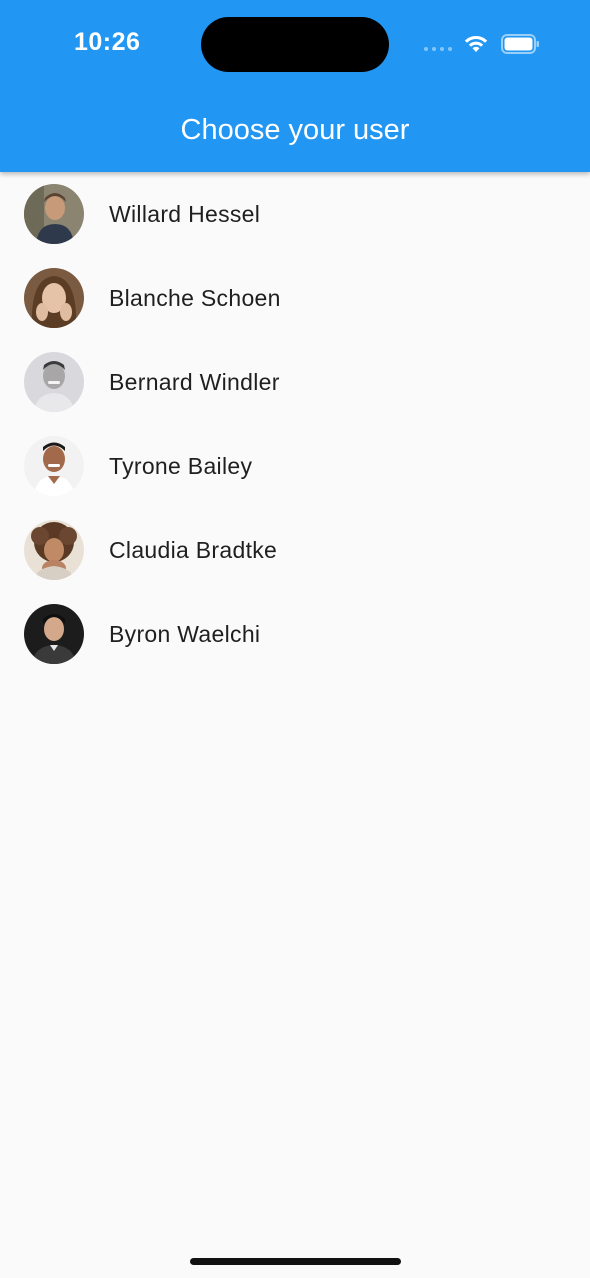 The width and height of the screenshot is (590, 1278). I want to click on page-title: Choose your user, so click(295, 130).